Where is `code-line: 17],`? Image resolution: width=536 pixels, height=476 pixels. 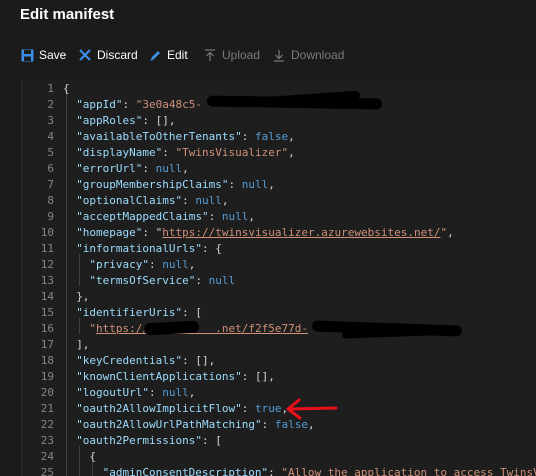 code-line: 17], is located at coordinates (279, 345).